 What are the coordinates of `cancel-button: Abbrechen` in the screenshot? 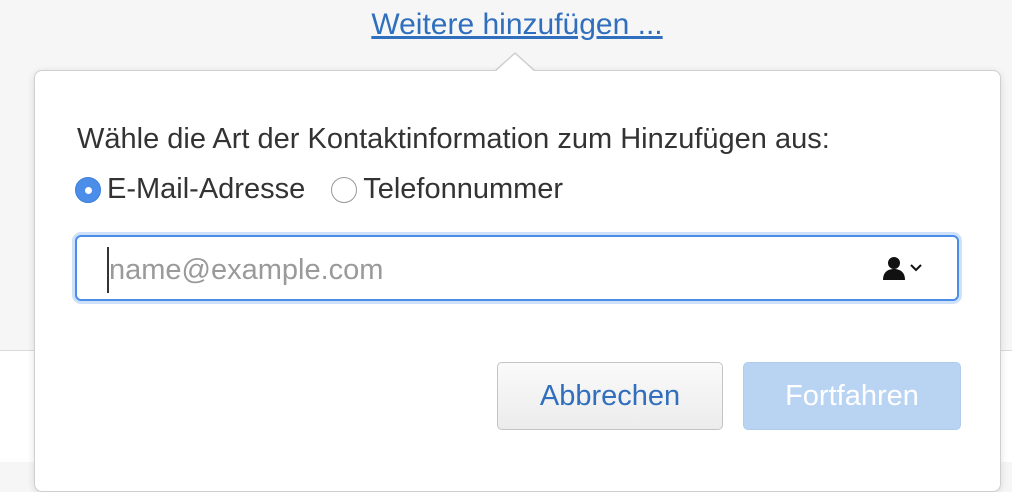 It's located at (610, 396).